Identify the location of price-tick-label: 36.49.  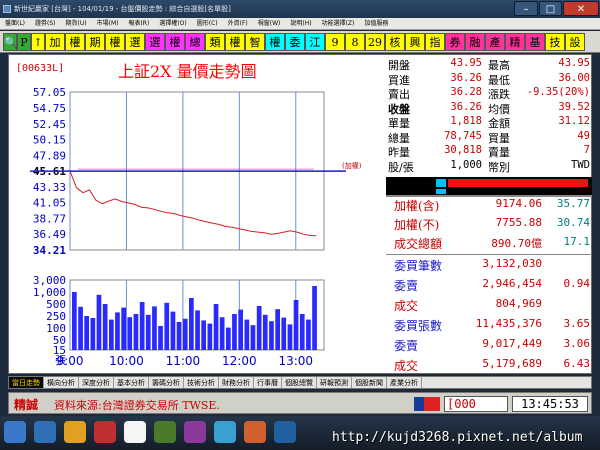
(49, 234).